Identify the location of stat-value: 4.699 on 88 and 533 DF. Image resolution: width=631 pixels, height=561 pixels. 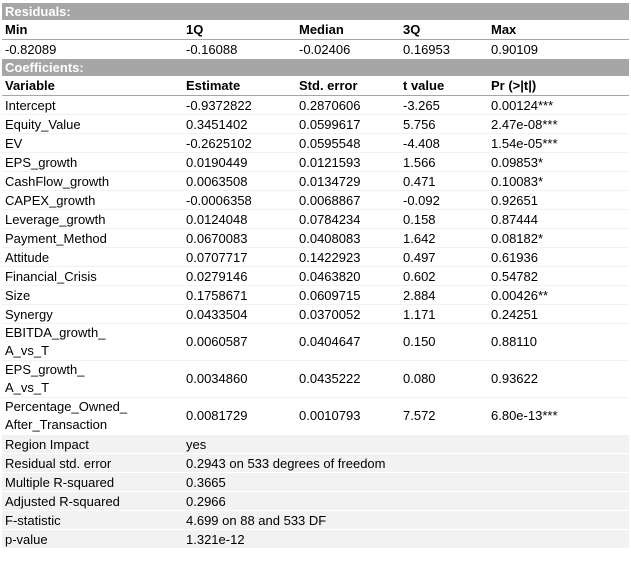
(406, 520).